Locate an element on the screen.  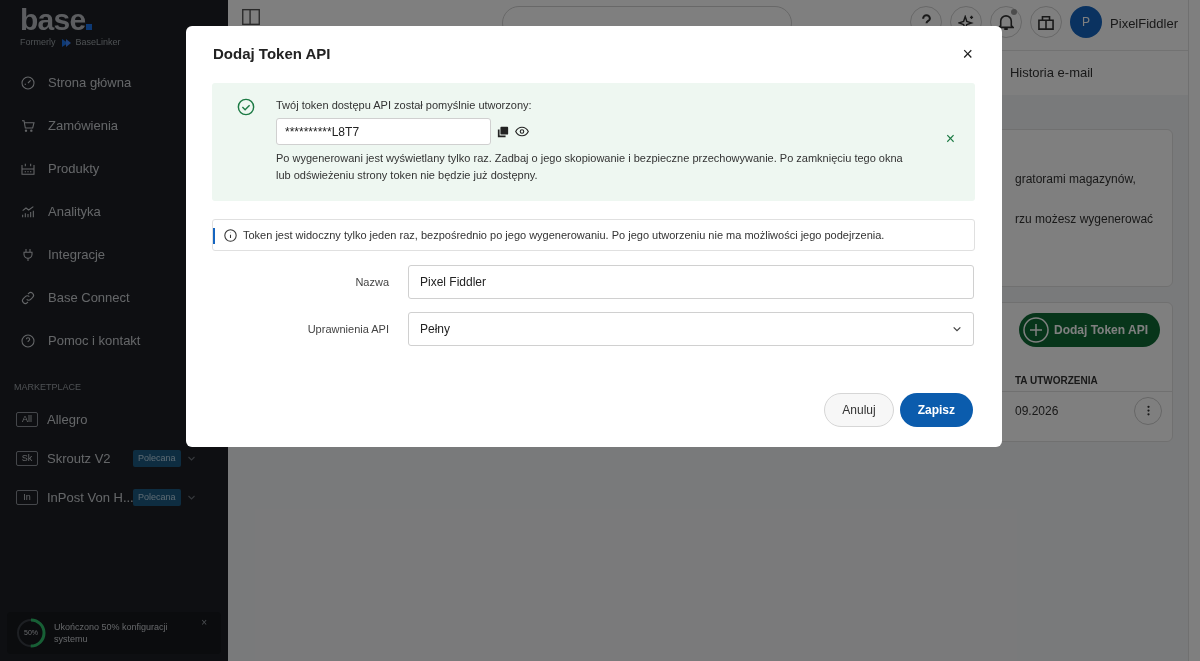
eye-icon is located at coordinates (522, 131).